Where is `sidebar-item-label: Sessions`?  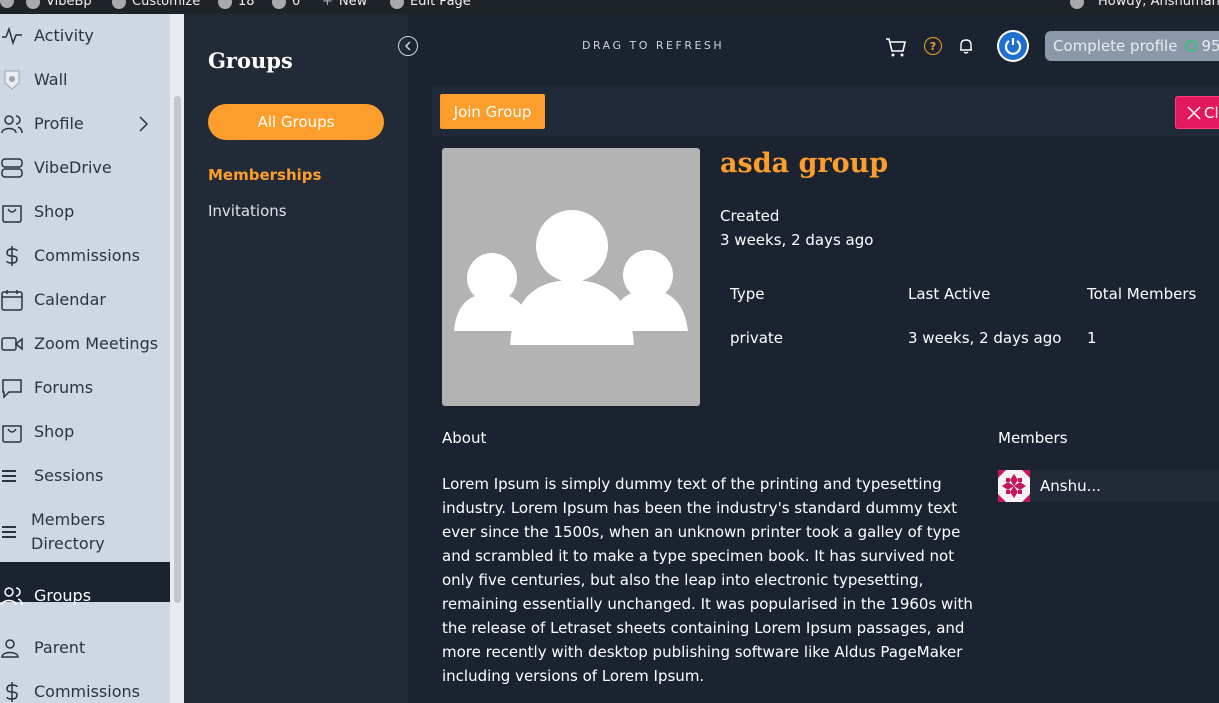 sidebar-item-label: Sessions is located at coordinates (69, 475).